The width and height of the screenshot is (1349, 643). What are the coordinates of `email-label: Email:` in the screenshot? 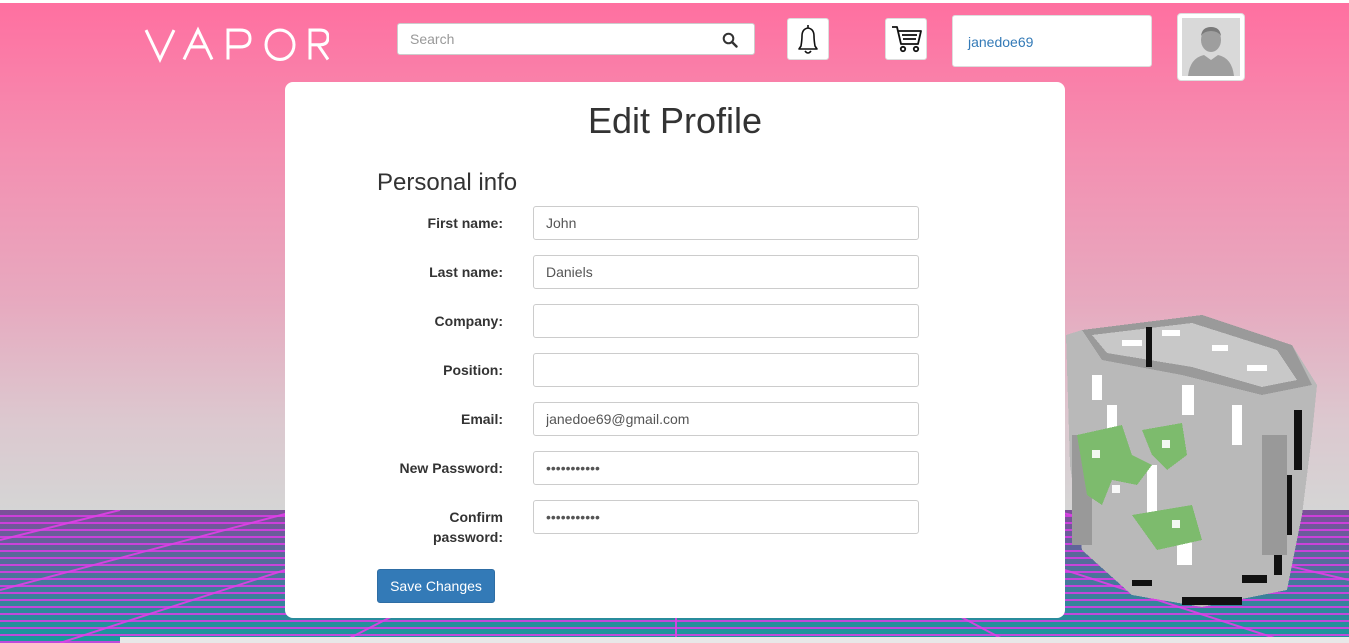 It's located at (481, 419).